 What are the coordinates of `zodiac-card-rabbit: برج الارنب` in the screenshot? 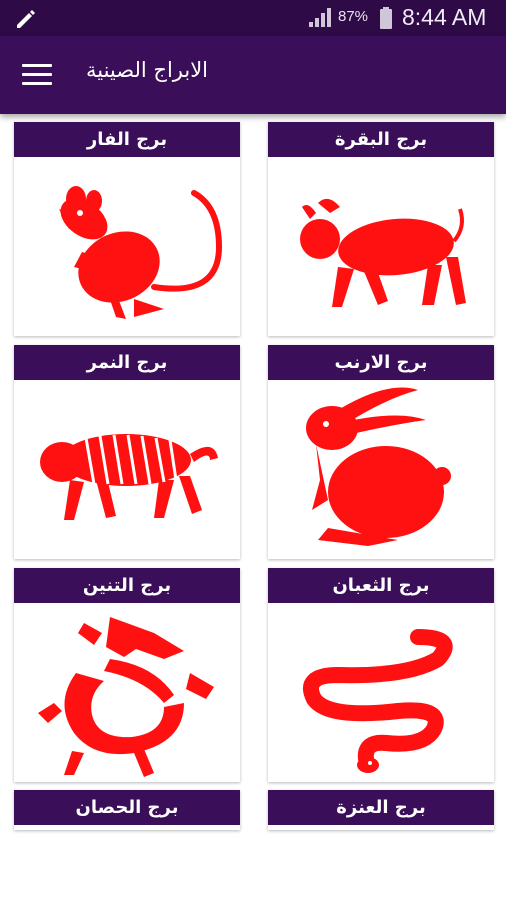 It's located at (381, 452).